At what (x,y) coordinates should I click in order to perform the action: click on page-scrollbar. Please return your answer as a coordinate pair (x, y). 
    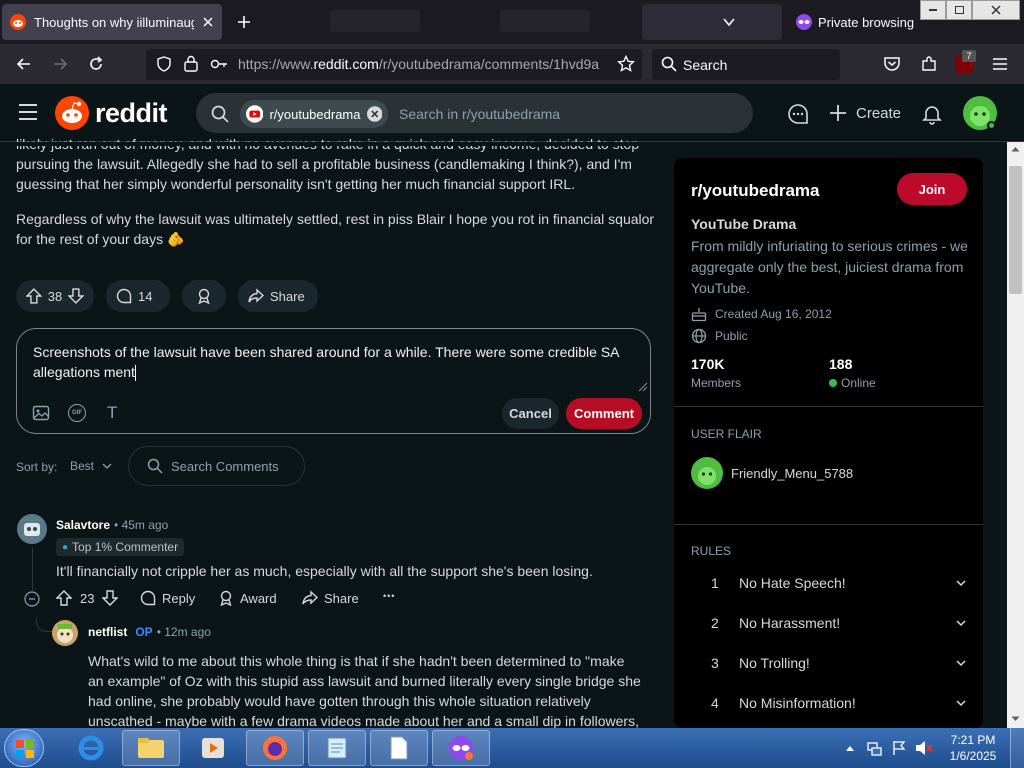
    Looking at the image, I should click on (1015, 435).